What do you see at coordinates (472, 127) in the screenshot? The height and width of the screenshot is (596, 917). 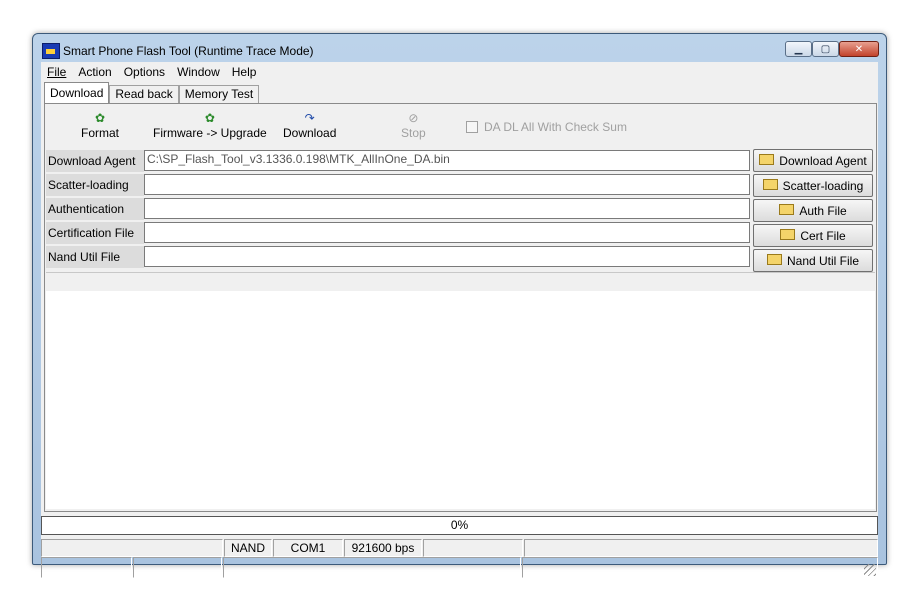 I see `checkbox-box` at bounding box center [472, 127].